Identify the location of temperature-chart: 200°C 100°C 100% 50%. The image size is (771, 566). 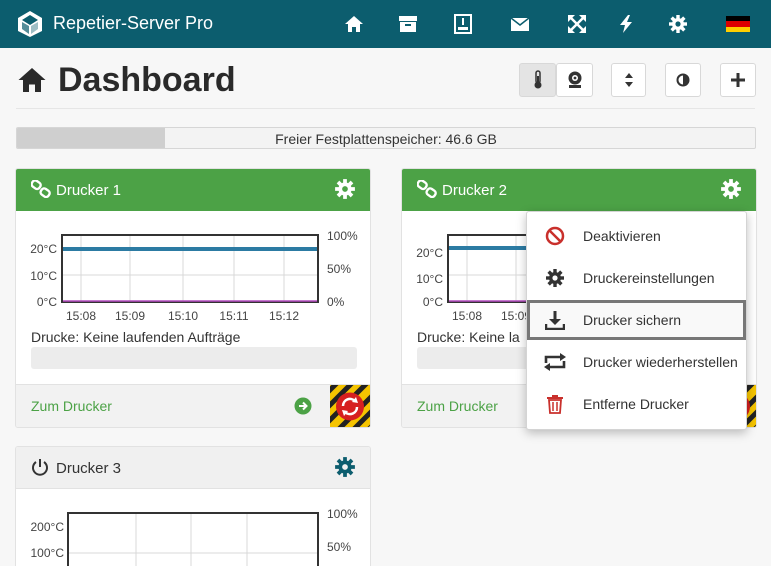
(194, 536).